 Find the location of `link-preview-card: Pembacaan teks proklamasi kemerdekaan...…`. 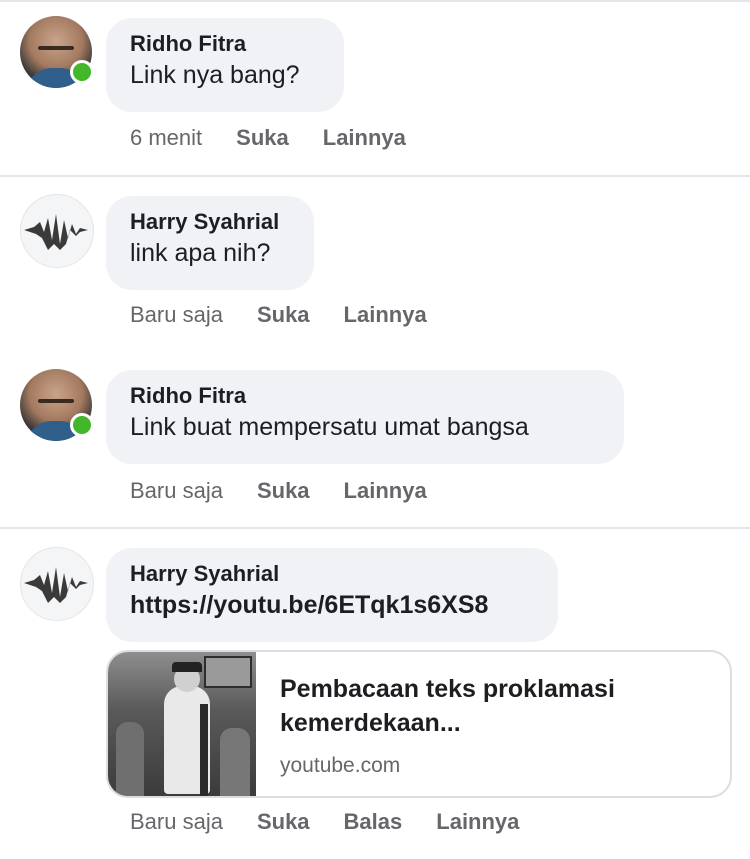

link-preview-card: Pembacaan teks proklamasi kemerdekaan...… is located at coordinates (419, 724).